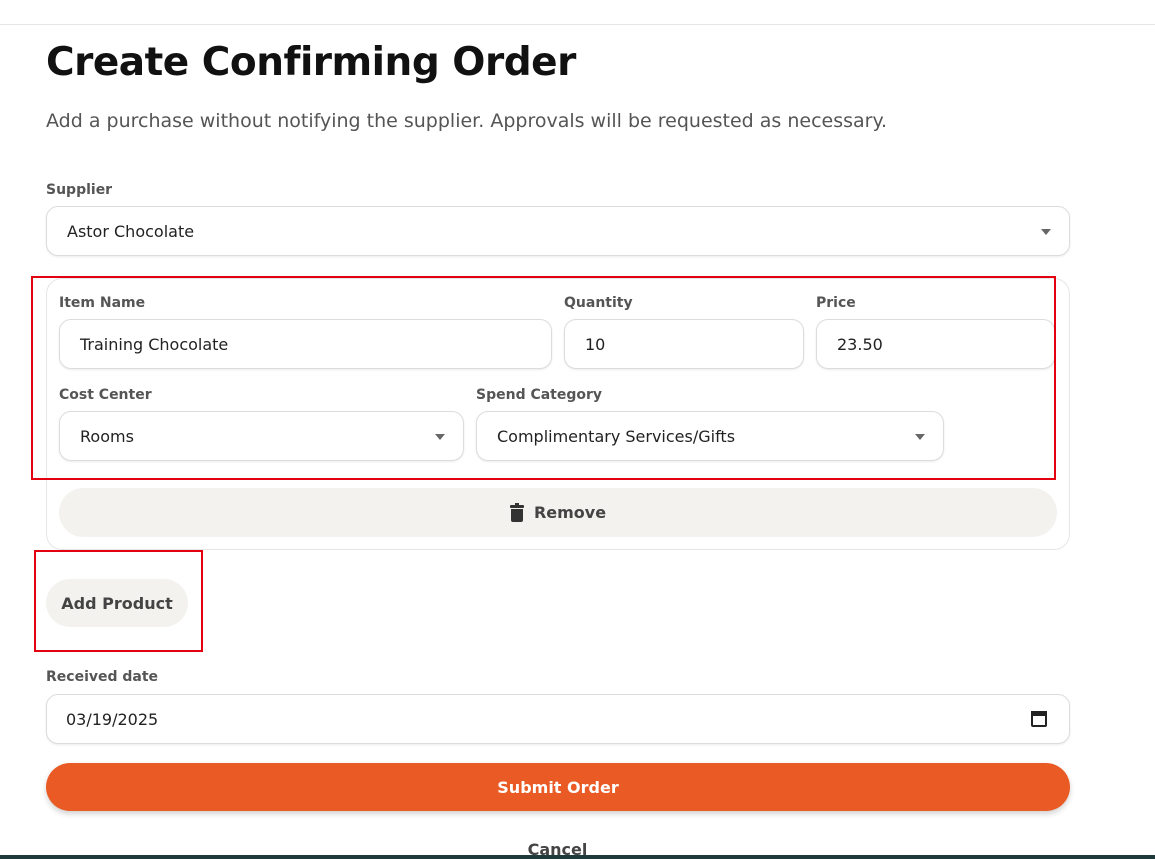  Describe the element at coordinates (558, 231) in the screenshot. I see `supplier-select: Astor Chocolate` at that location.